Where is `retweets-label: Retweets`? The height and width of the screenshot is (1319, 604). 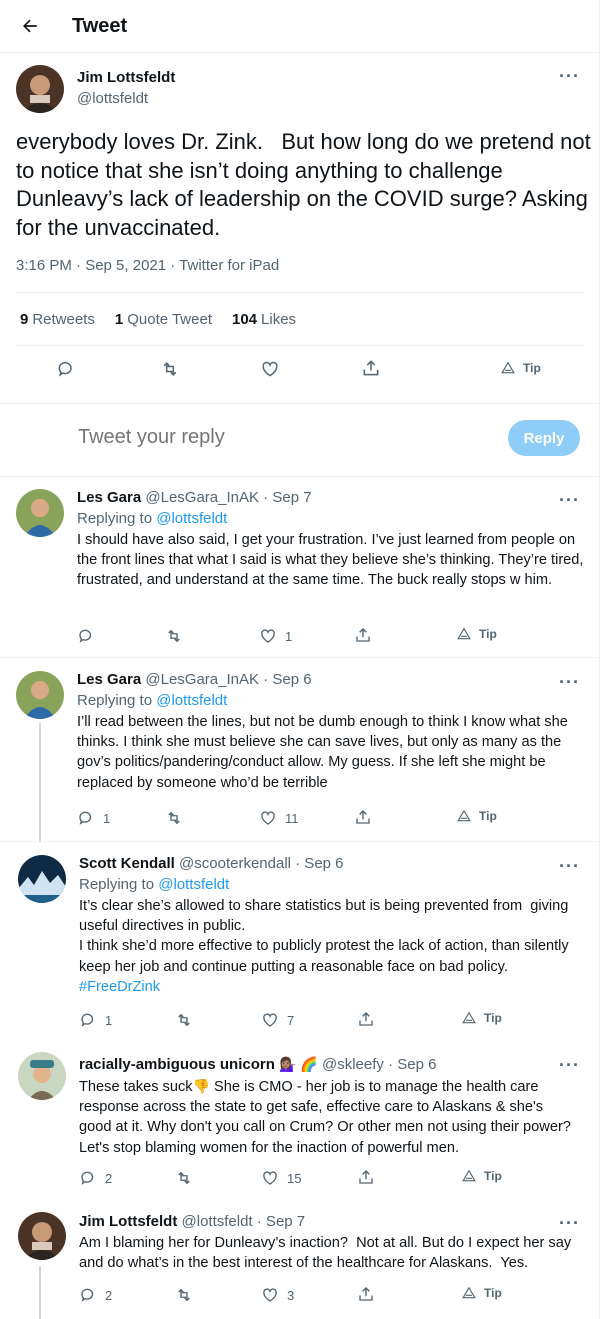 retweets-label: Retweets is located at coordinates (63, 319).